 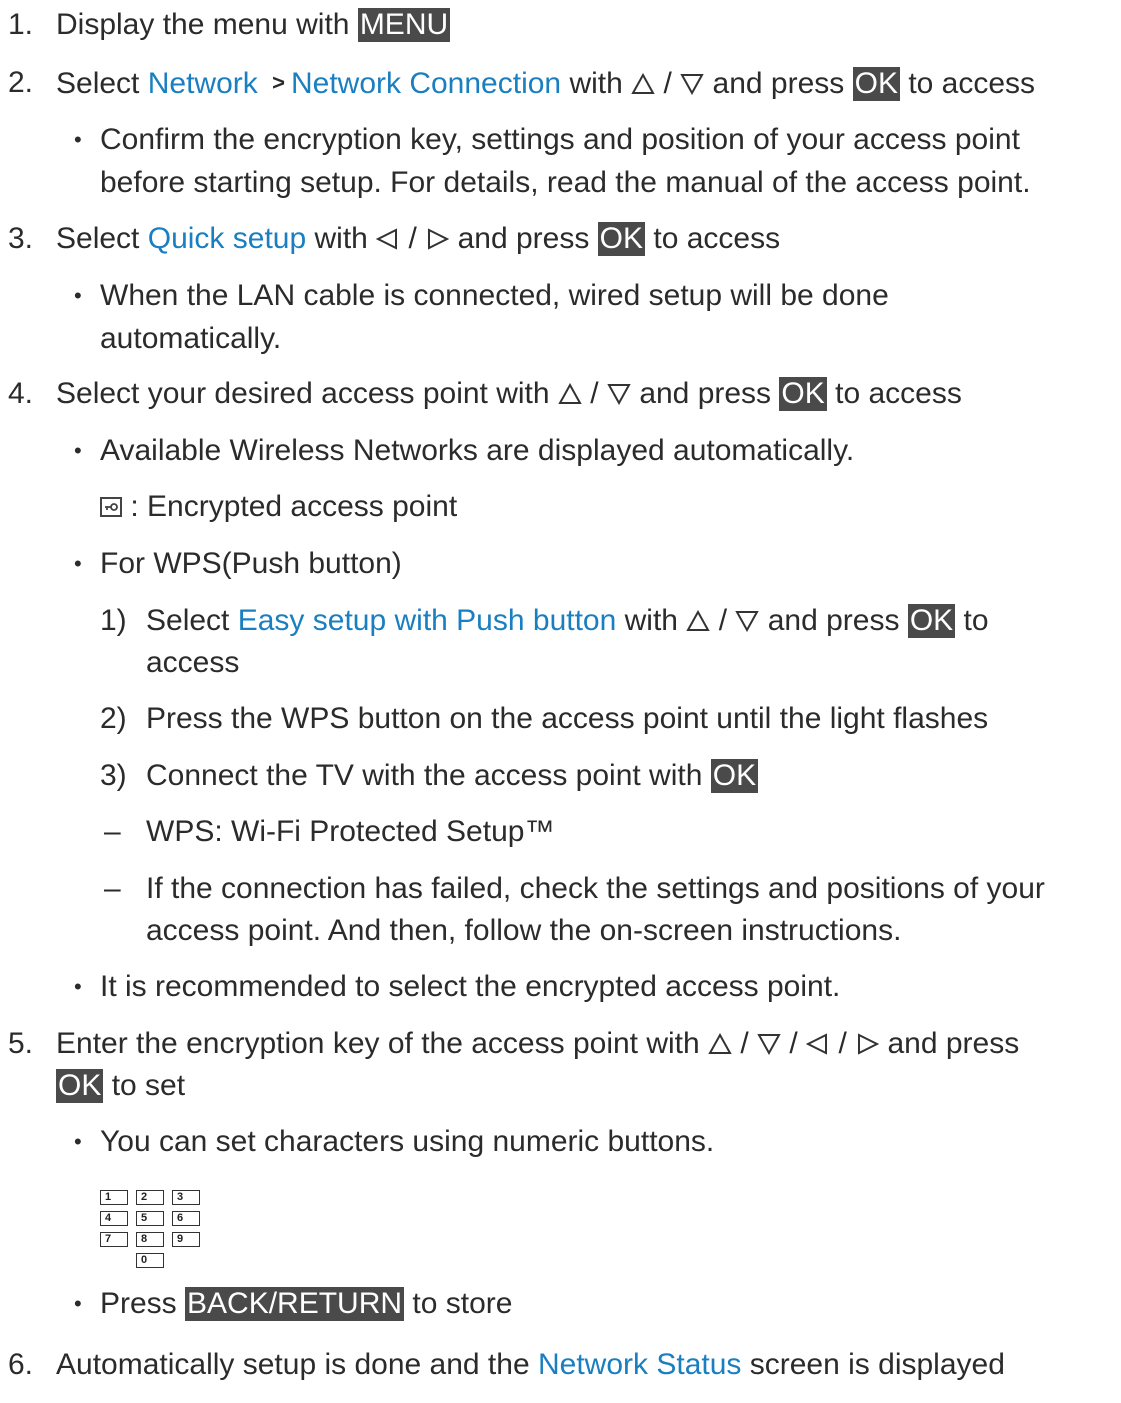 What do you see at coordinates (138, 1303) in the screenshot?
I see `note-text: Press` at bounding box center [138, 1303].